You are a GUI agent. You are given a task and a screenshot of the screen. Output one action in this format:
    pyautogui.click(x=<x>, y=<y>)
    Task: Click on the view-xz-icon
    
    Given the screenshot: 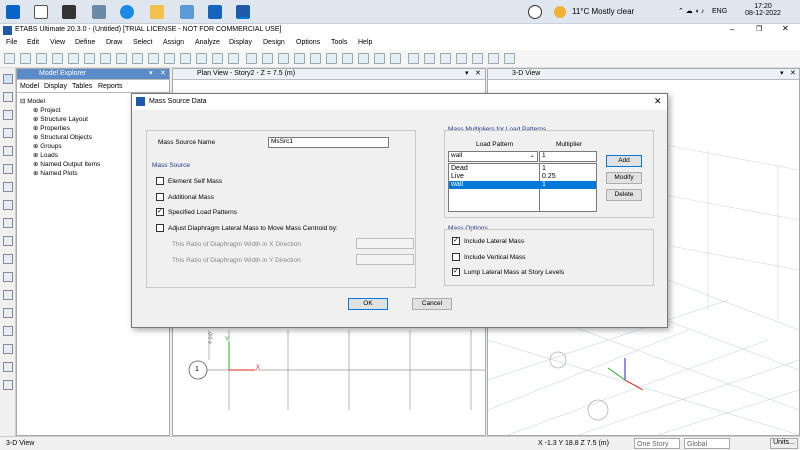 What is the action you would take?
    pyautogui.click(x=283, y=58)
    